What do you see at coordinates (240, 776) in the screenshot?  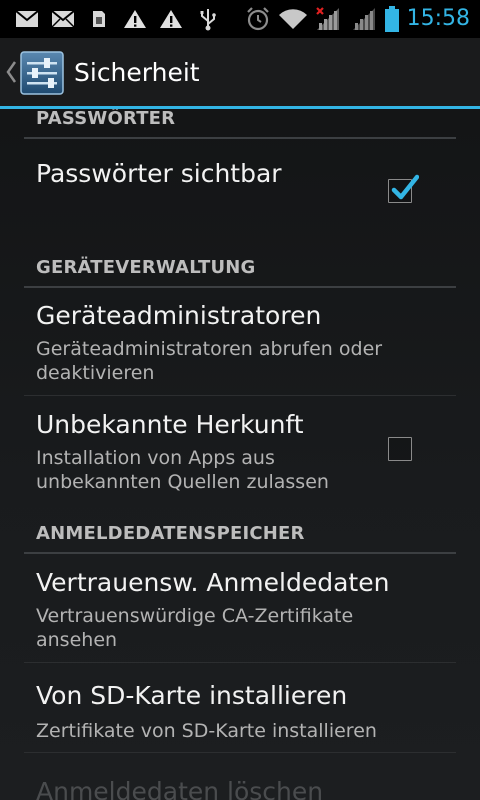 I see `pref-clear-credentials: Anmeldedaten löschen` at bounding box center [240, 776].